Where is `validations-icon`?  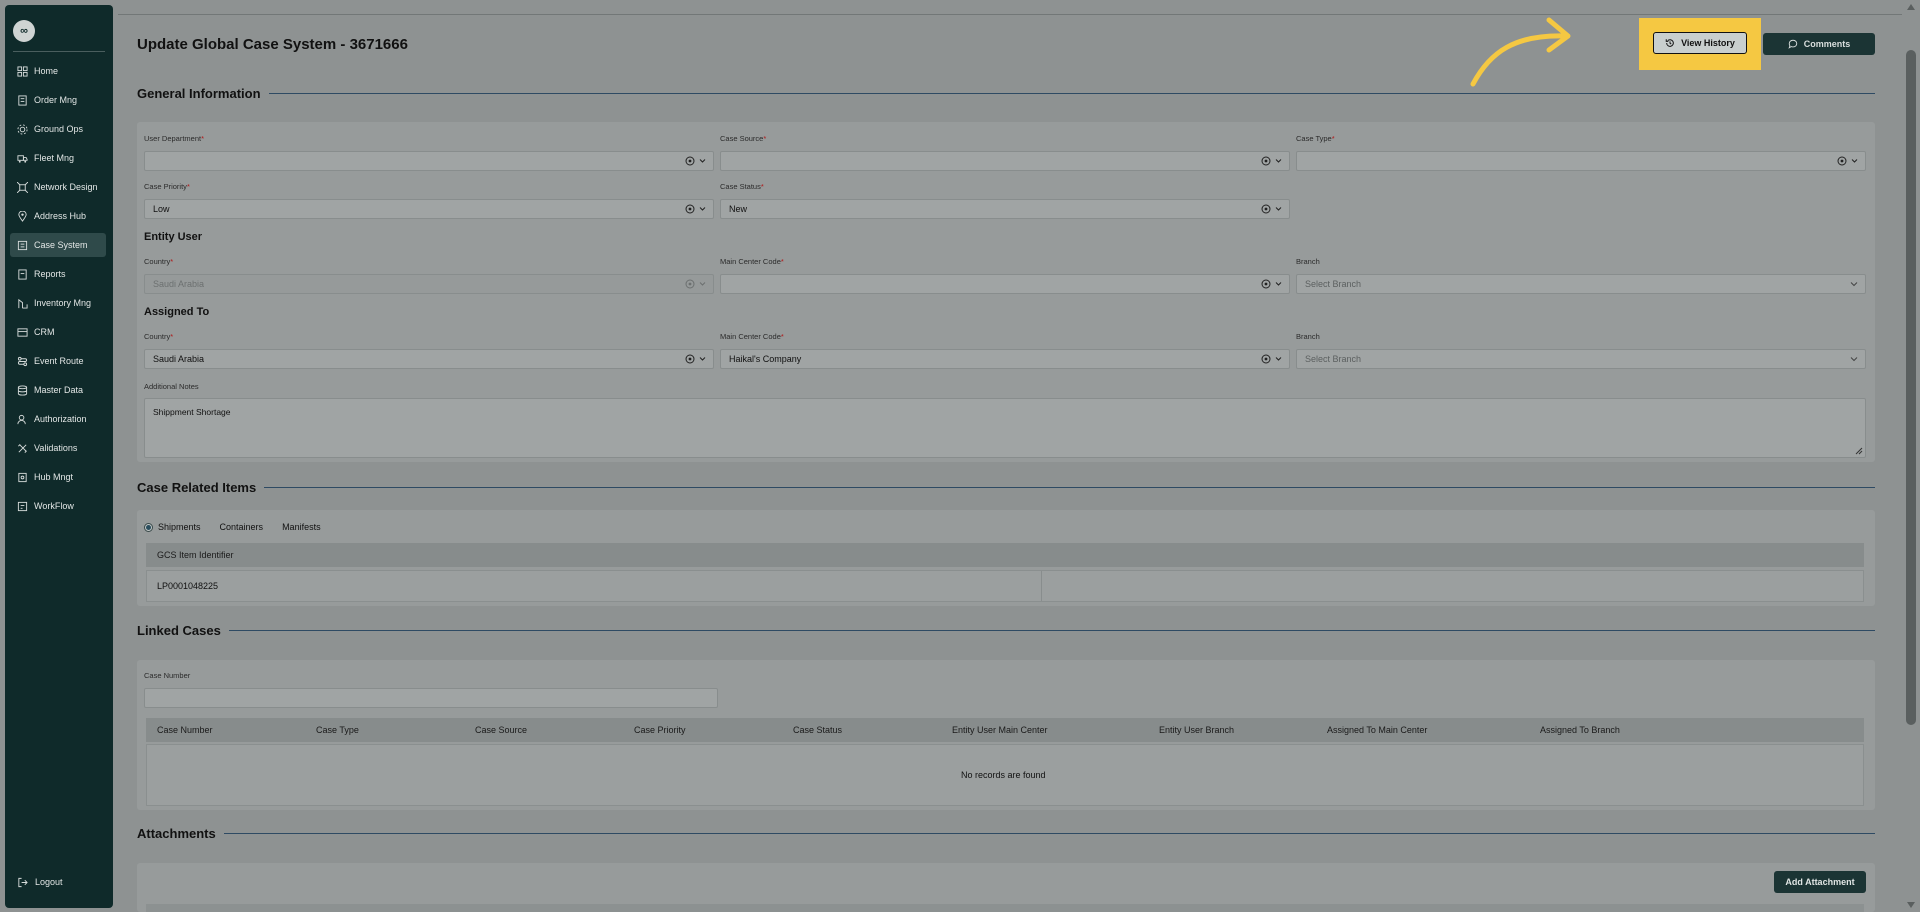 validations-icon is located at coordinates (22, 448).